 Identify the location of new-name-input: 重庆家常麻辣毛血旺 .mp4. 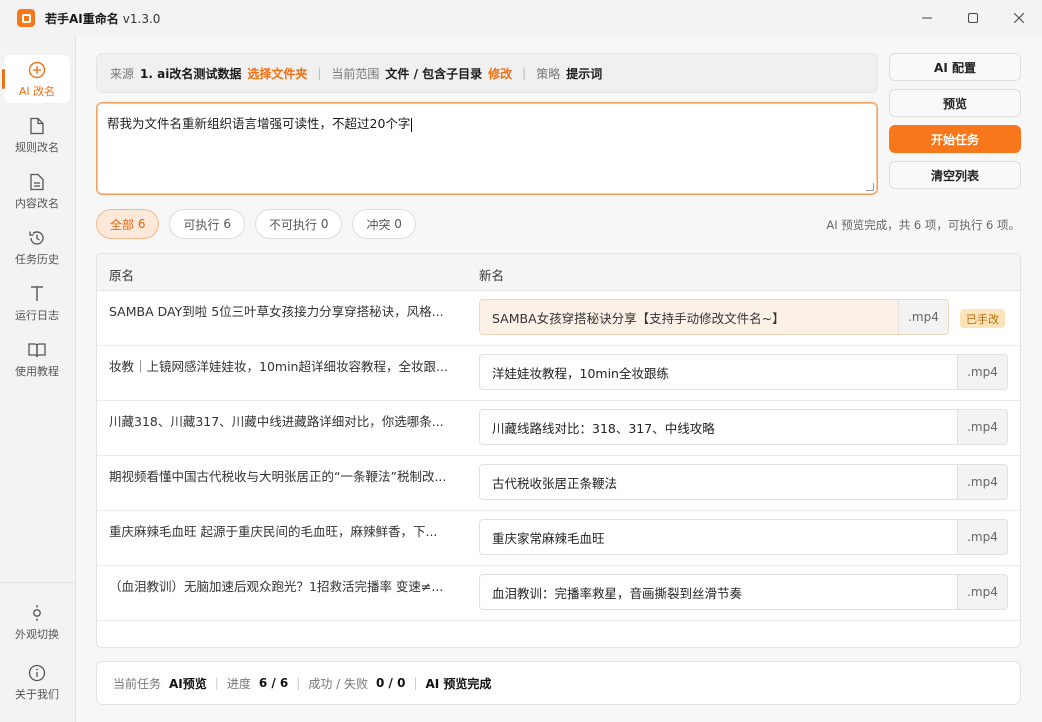
(743, 537).